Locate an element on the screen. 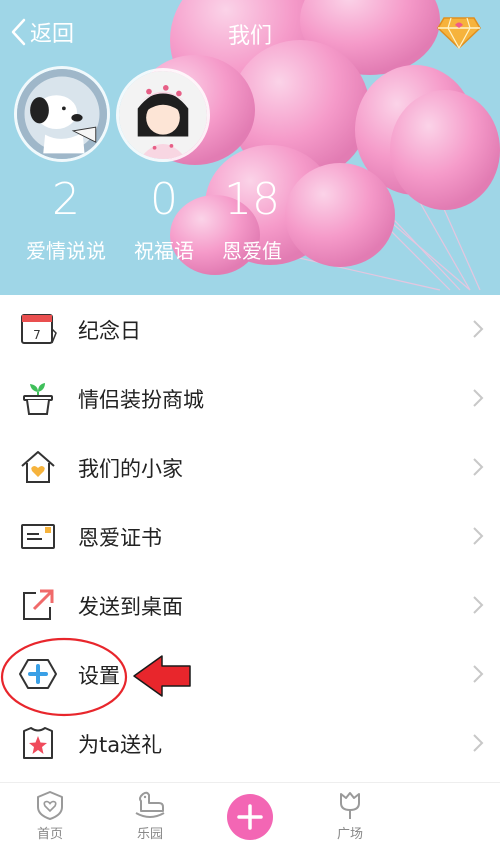 This screenshot has height=850, width=500. add-button is located at coordinates (250, 817).